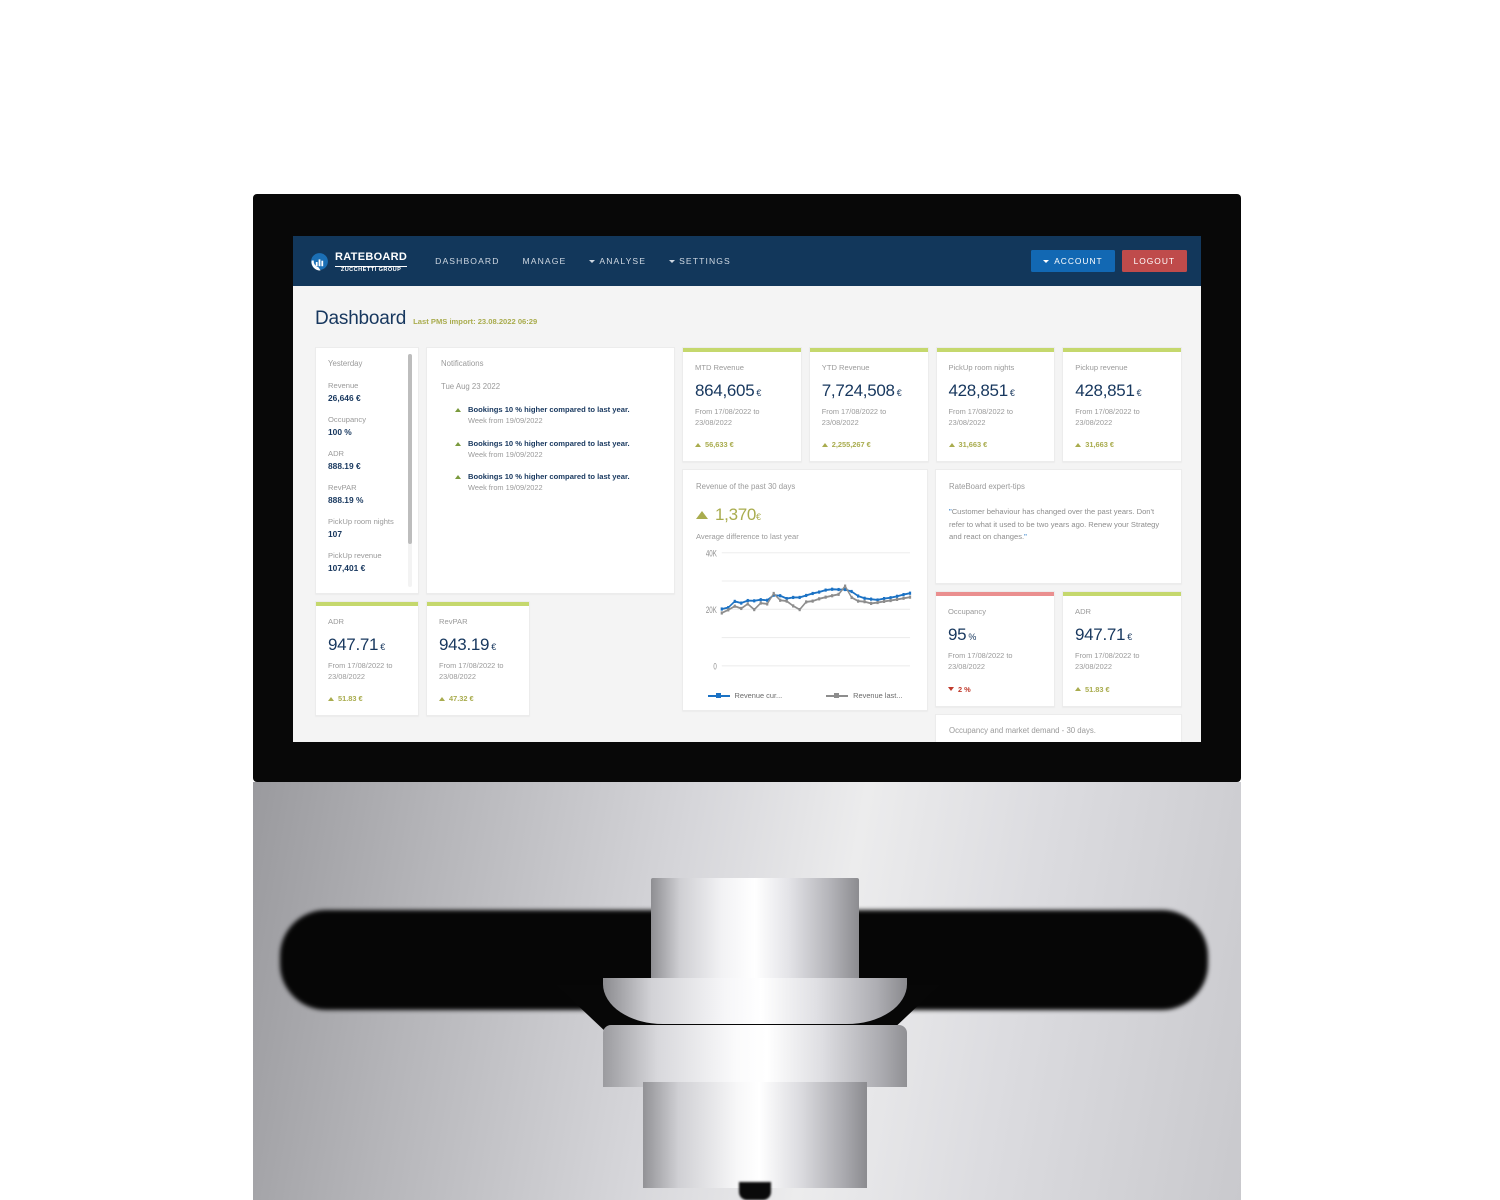 The width and height of the screenshot is (1500, 1200). I want to click on kpi-label: YTD Revenue, so click(845, 367).